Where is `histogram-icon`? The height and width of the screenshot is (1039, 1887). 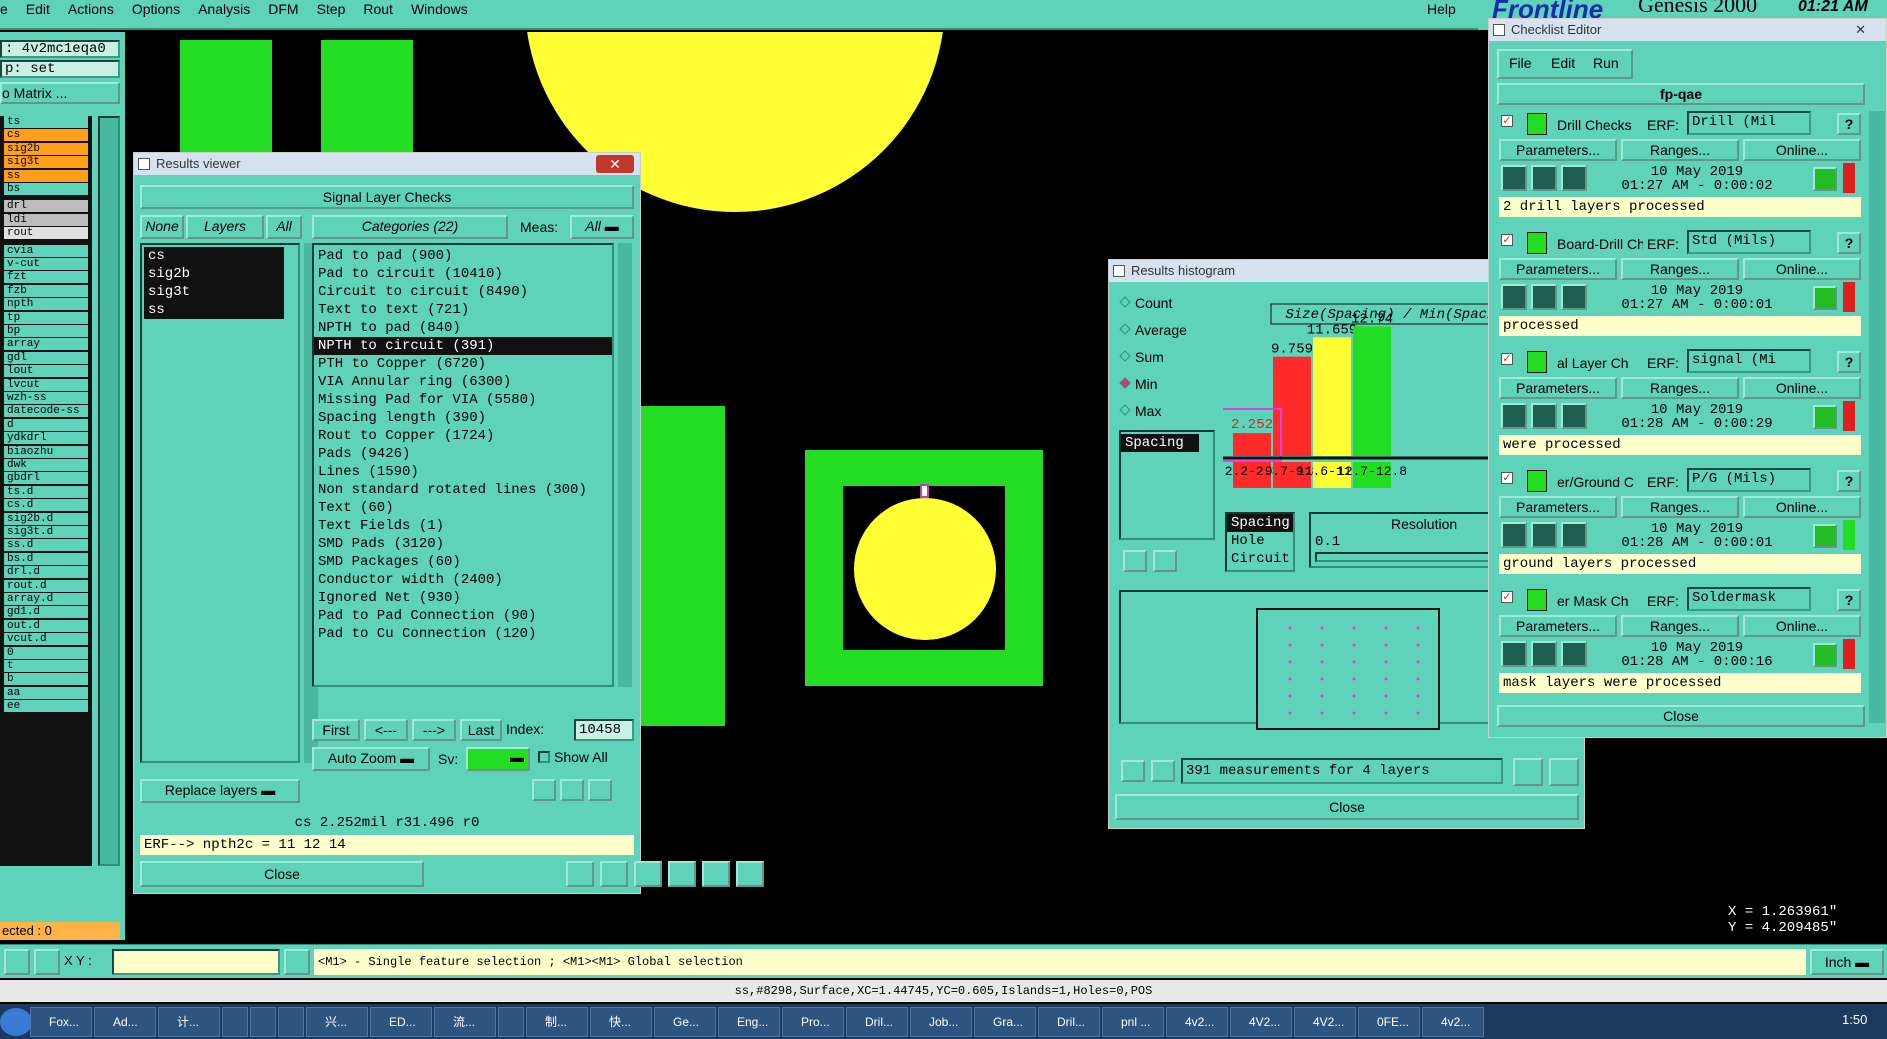
histogram-icon is located at coordinates (750, 874).